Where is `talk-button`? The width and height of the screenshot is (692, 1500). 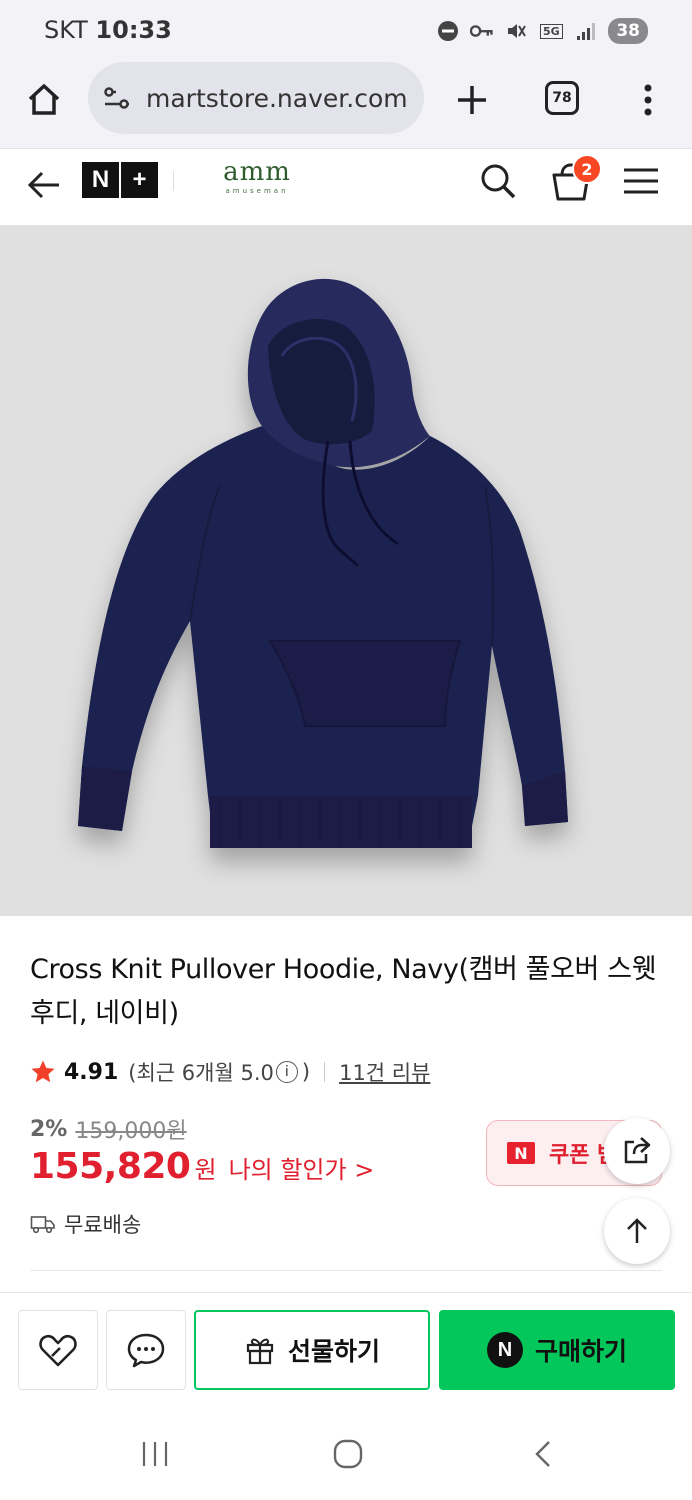
talk-button is located at coordinates (146, 1350).